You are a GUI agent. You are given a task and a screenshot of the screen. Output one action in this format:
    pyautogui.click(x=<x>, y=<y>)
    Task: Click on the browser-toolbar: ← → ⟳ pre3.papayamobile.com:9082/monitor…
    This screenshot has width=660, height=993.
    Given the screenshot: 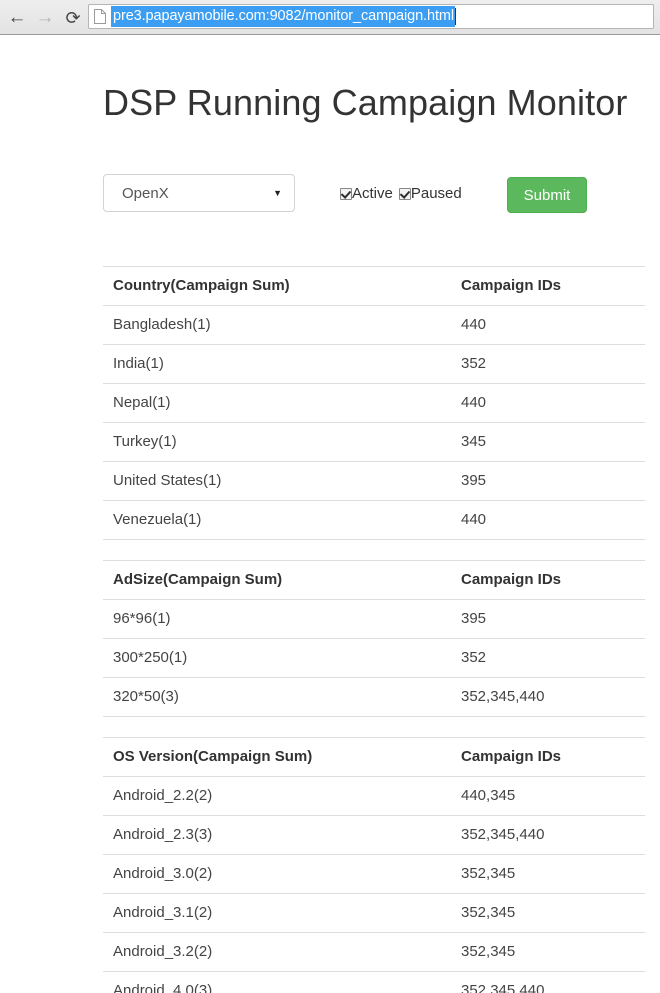 What is the action you would take?
    pyautogui.click(x=330, y=17)
    